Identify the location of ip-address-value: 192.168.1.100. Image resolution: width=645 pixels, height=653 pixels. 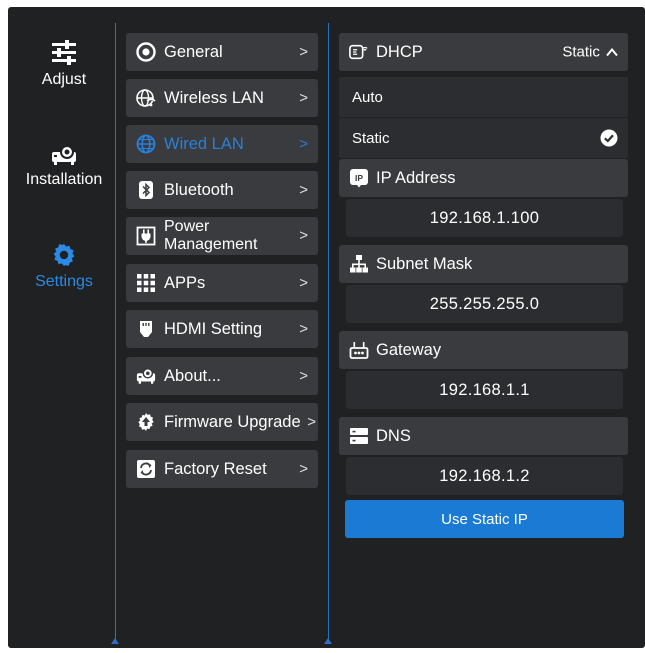
(484, 218).